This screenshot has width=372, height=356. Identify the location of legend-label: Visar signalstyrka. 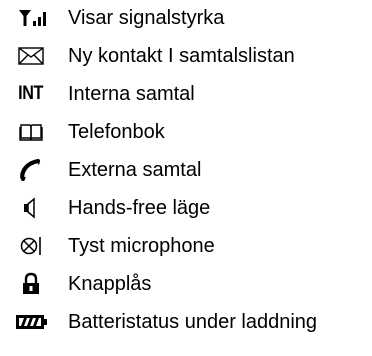
(146, 18).